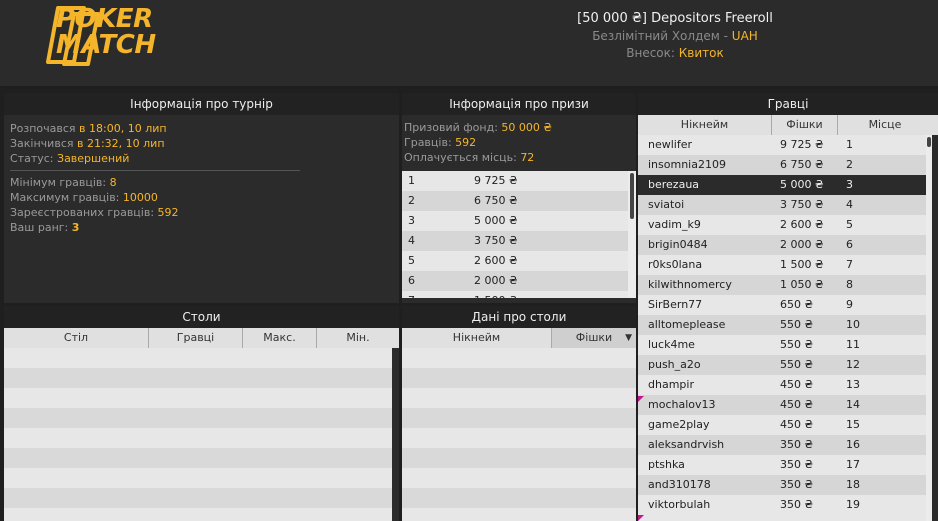 The width and height of the screenshot is (938, 521). What do you see at coordinates (802, 204) in the screenshot?
I see `player-chips: 3 750 ₴` at bounding box center [802, 204].